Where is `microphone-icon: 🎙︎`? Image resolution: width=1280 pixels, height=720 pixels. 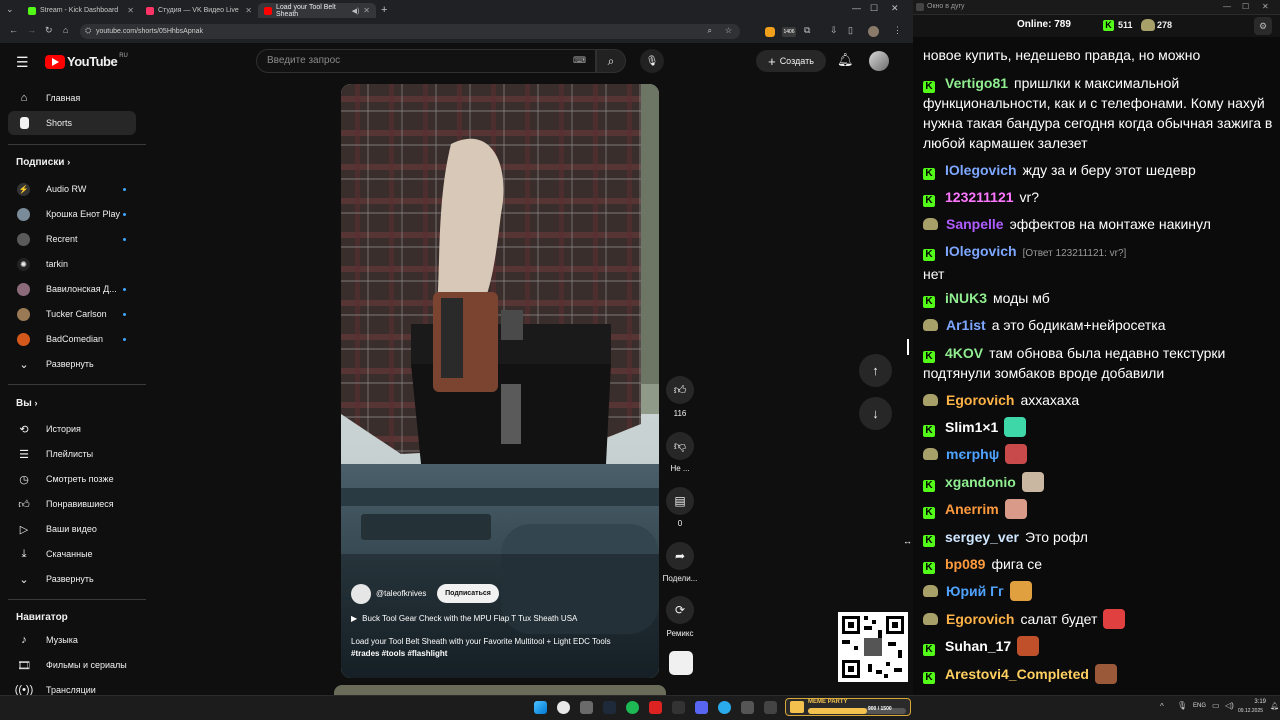 microphone-icon: 🎙︎ is located at coordinates (1182, 705).